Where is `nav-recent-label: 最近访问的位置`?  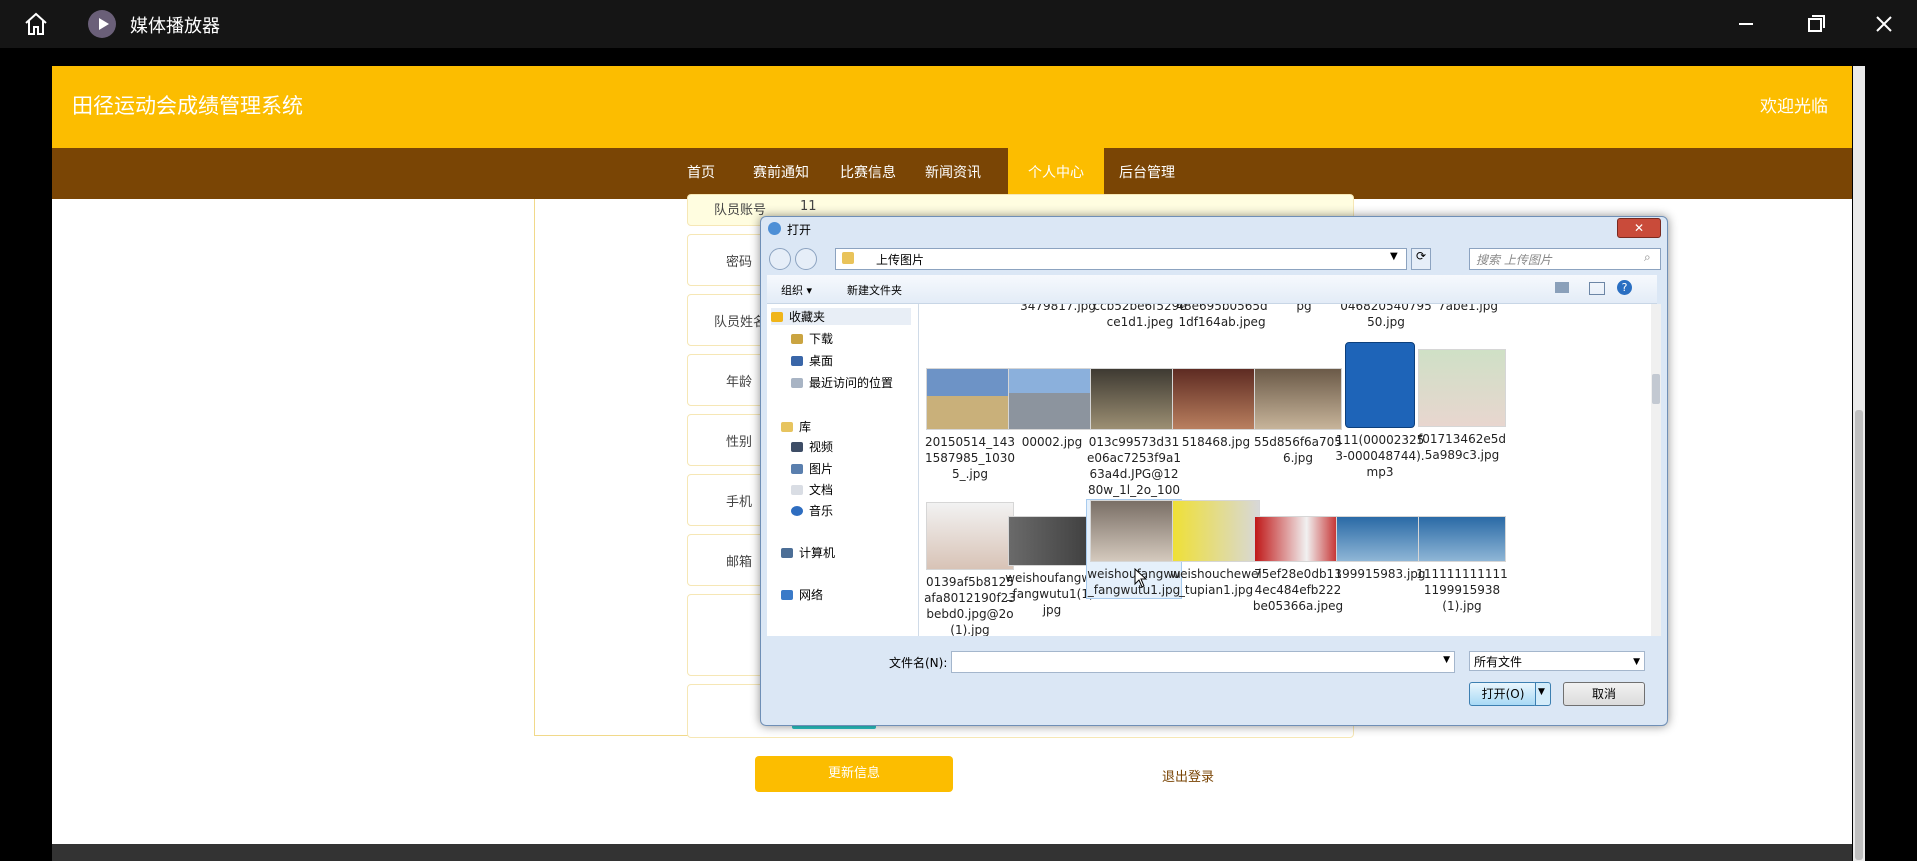 nav-recent-label: 最近访问的位置 is located at coordinates (851, 383).